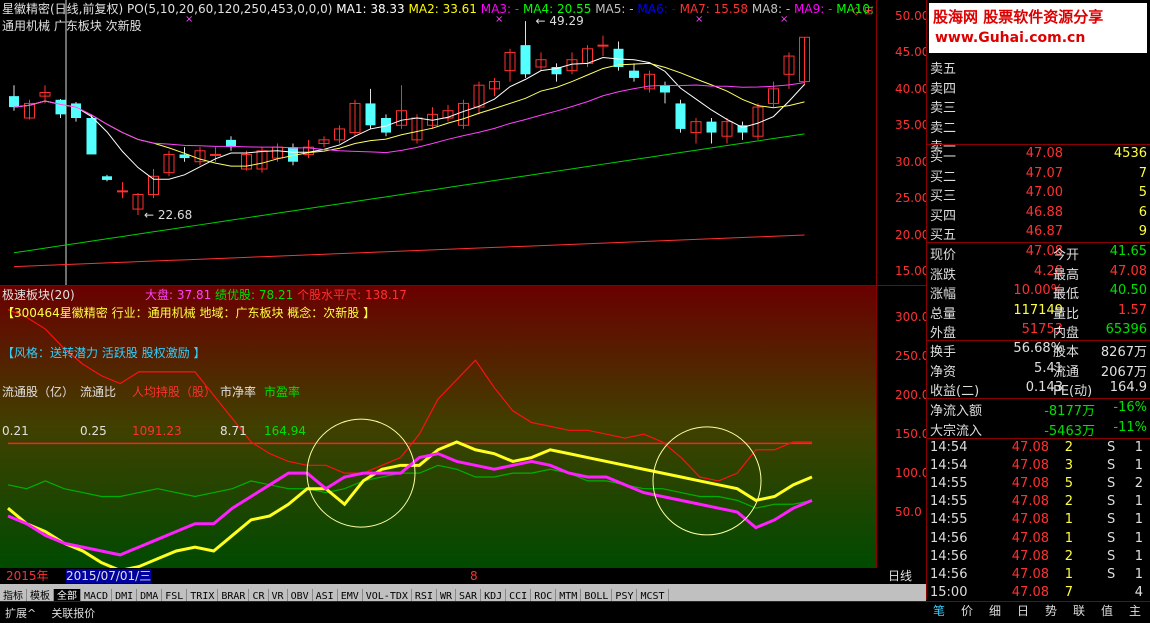 This screenshot has height=623, width=1150. What do you see at coordinates (1038, 409) in the screenshot?
I see `flow-row: 净流入额 -8177万 -16%` at bounding box center [1038, 409].